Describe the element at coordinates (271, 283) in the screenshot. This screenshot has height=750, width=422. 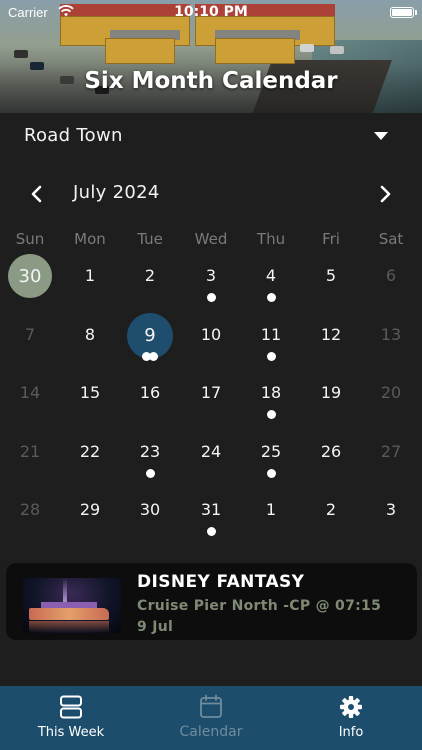
I see `calendar-day: 4` at that location.